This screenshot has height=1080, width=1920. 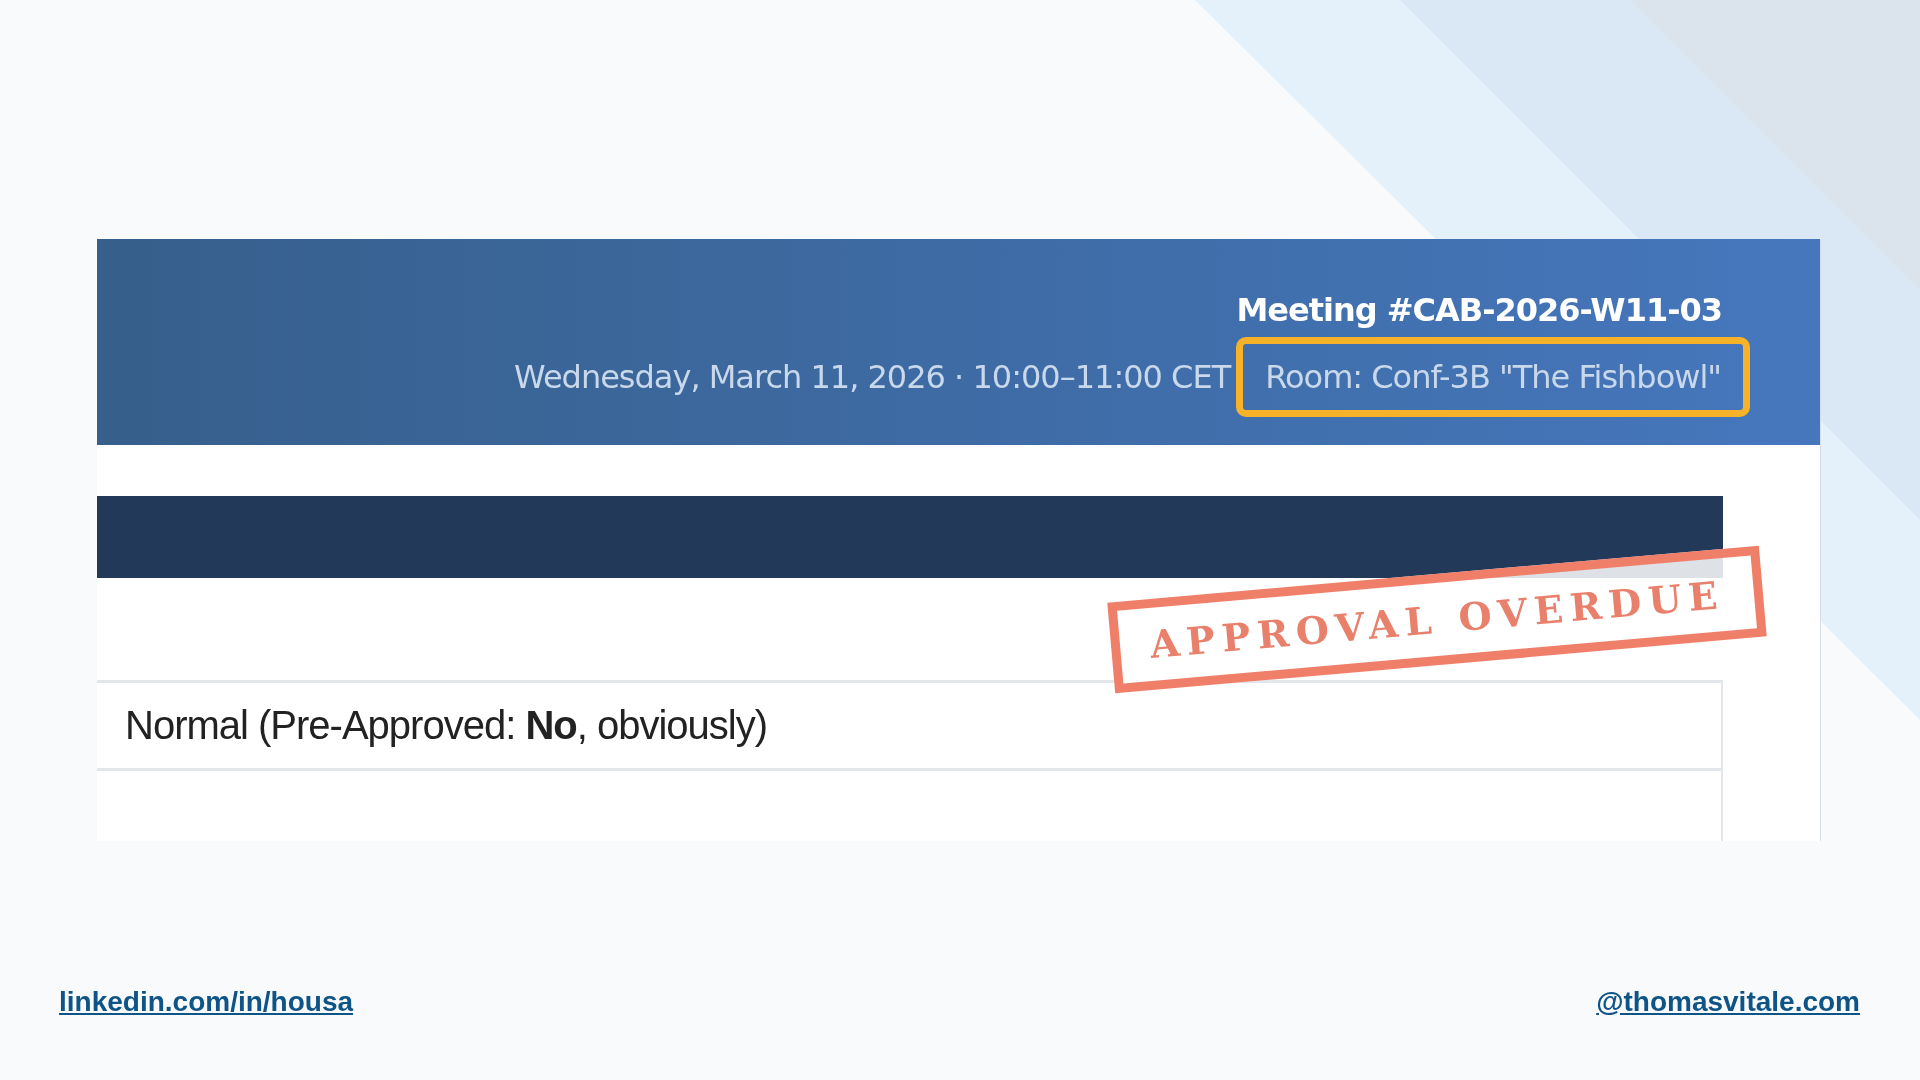 I want to click on meeting-schedule: Wednesday, March 11, 2026 · 10:00–11:00 CET, so click(x=872, y=377).